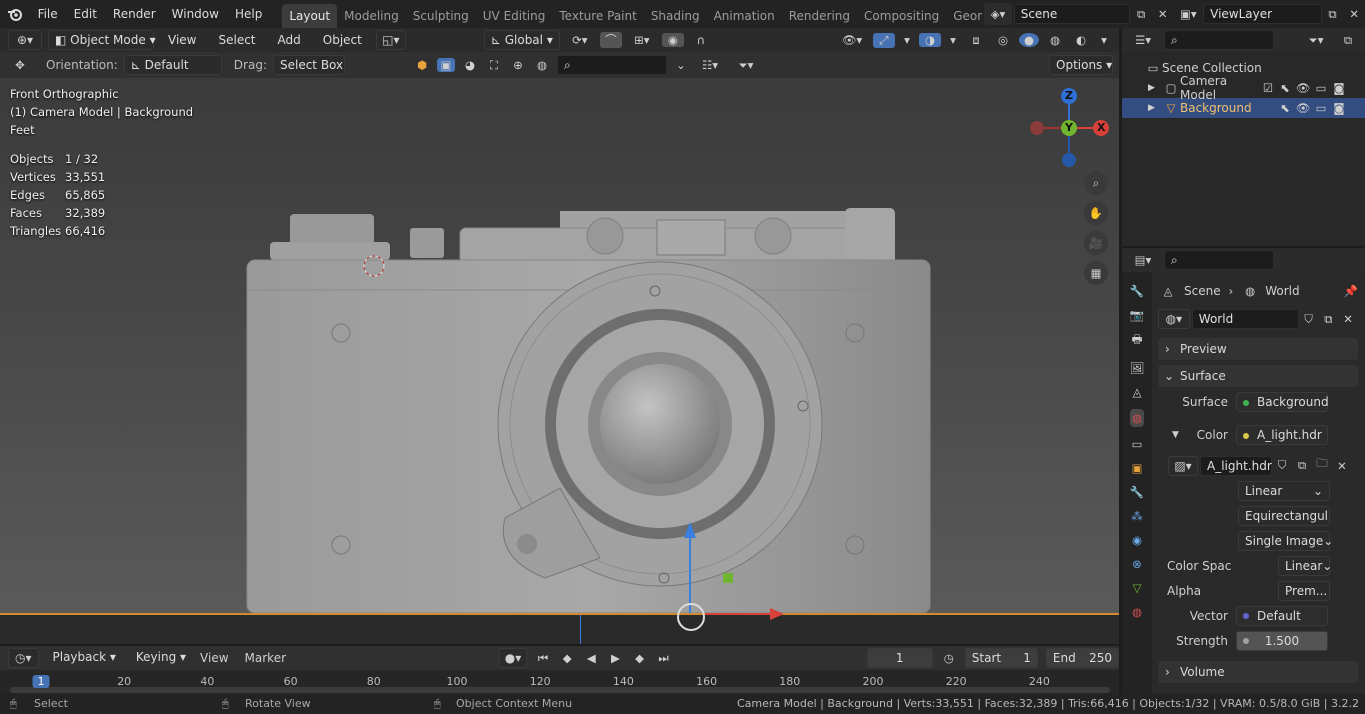 The height and width of the screenshot is (714, 1365). Describe the element at coordinates (1163, 14) in the screenshot. I see `remove-scene-icon: ✕` at that location.